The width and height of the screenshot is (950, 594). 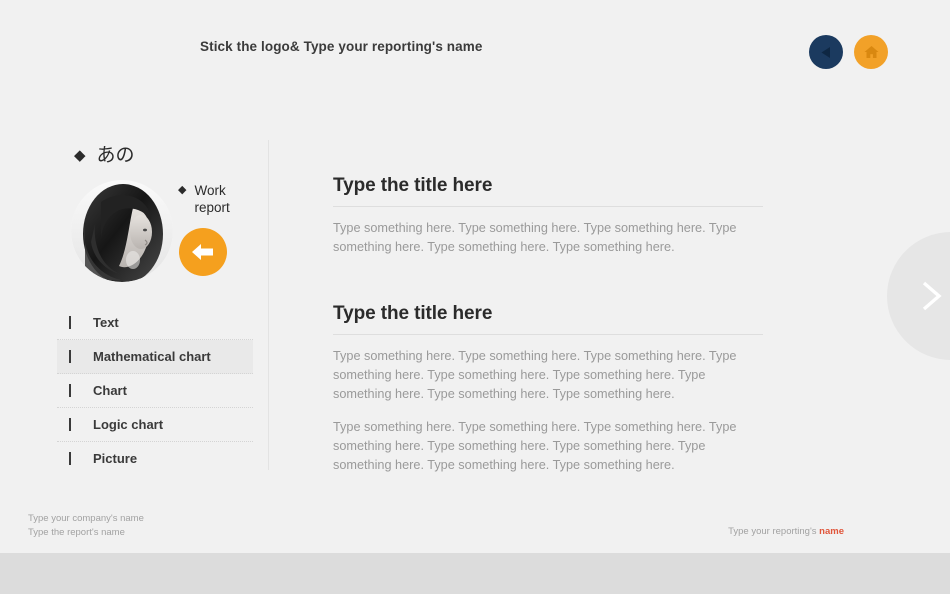 I want to click on sidebar-item-logic-chart: Logic chart, so click(x=155, y=425).